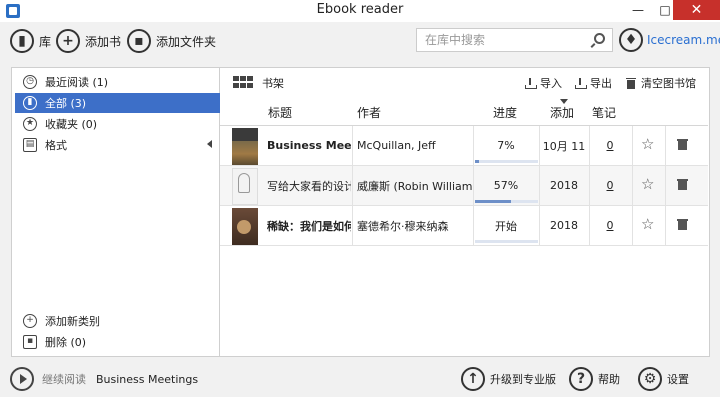  What do you see at coordinates (280, 112) in the screenshot?
I see `column-header-title: 标题` at bounding box center [280, 112].